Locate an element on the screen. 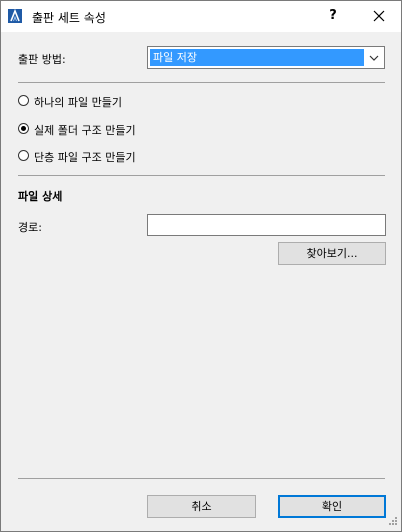 The image size is (402, 532). close-icon is located at coordinates (379, 16).